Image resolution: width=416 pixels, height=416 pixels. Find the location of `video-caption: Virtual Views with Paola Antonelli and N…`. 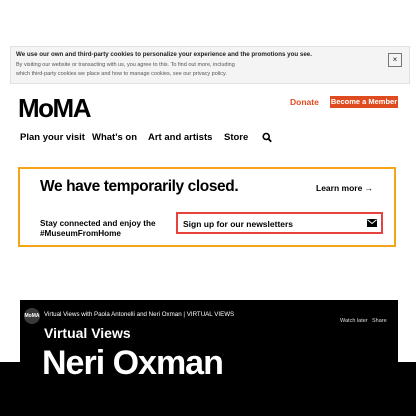

video-caption: Virtual Views with Paola Antonelli and N… is located at coordinates (194, 314).